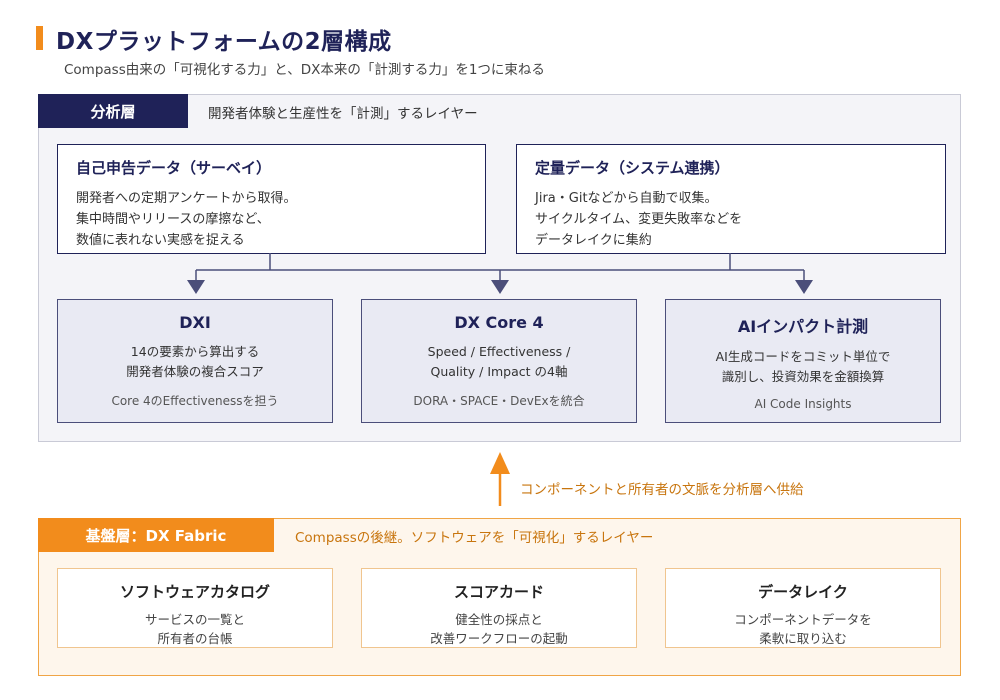  What do you see at coordinates (803, 629) in the screenshot?
I see `fabric-item-description: コンポーネントデータを 柔軟に取り込む` at bounding box center [803, 629].